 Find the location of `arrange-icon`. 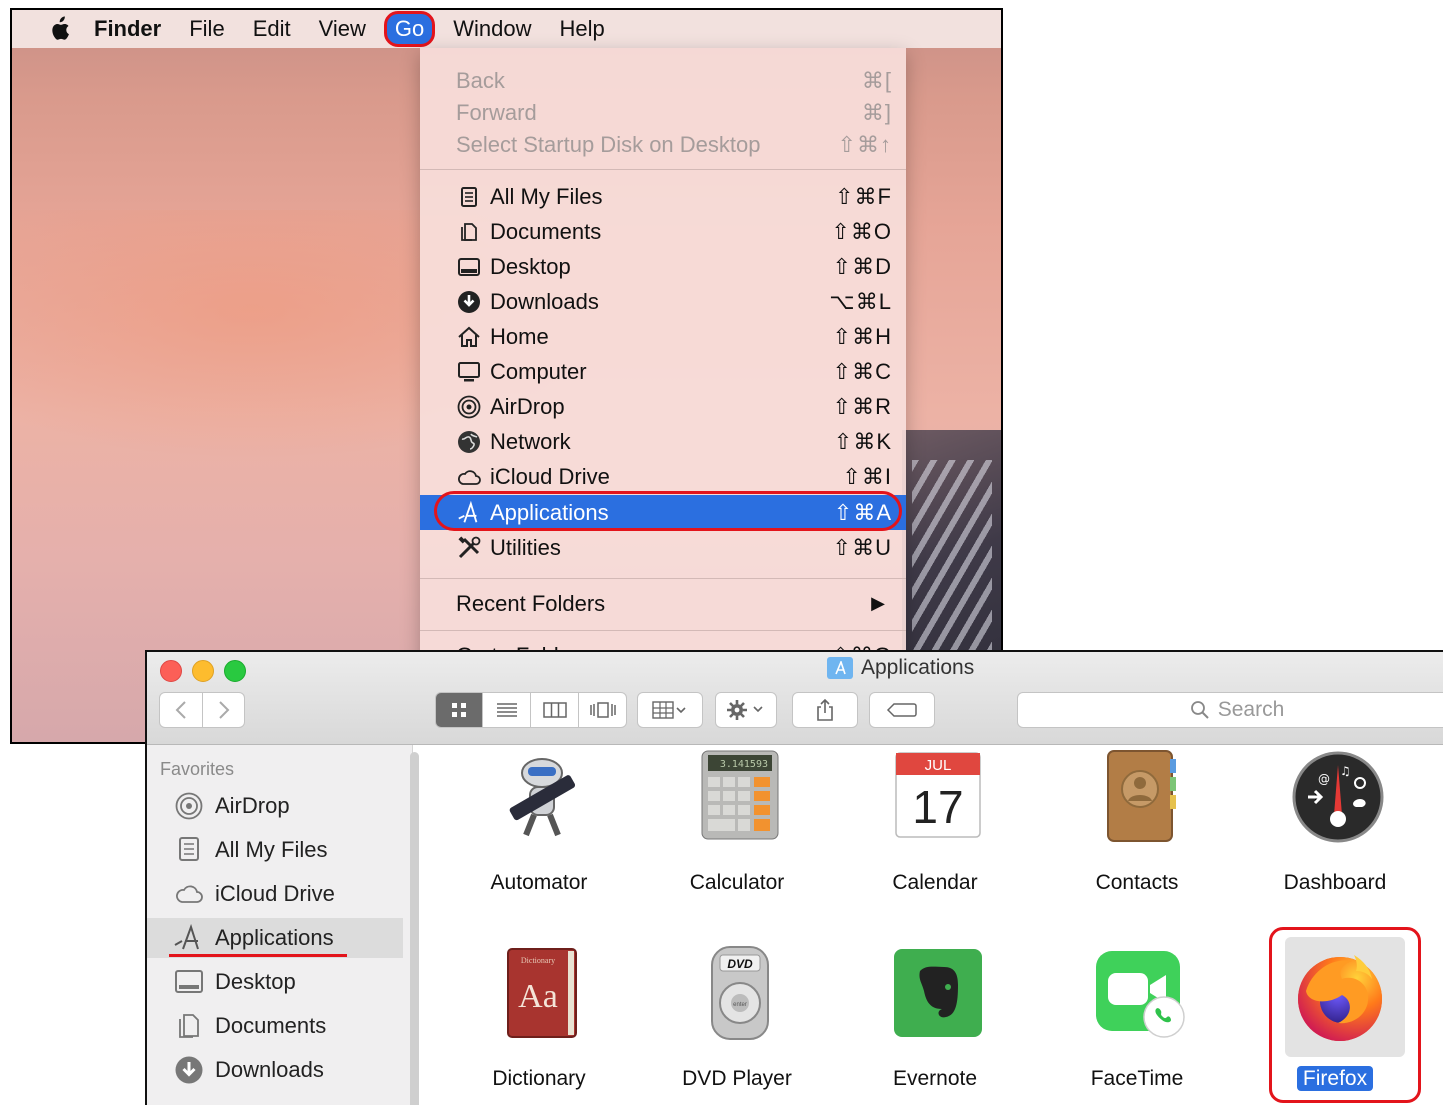

arrange-icon is located at coordinates (669, 710).